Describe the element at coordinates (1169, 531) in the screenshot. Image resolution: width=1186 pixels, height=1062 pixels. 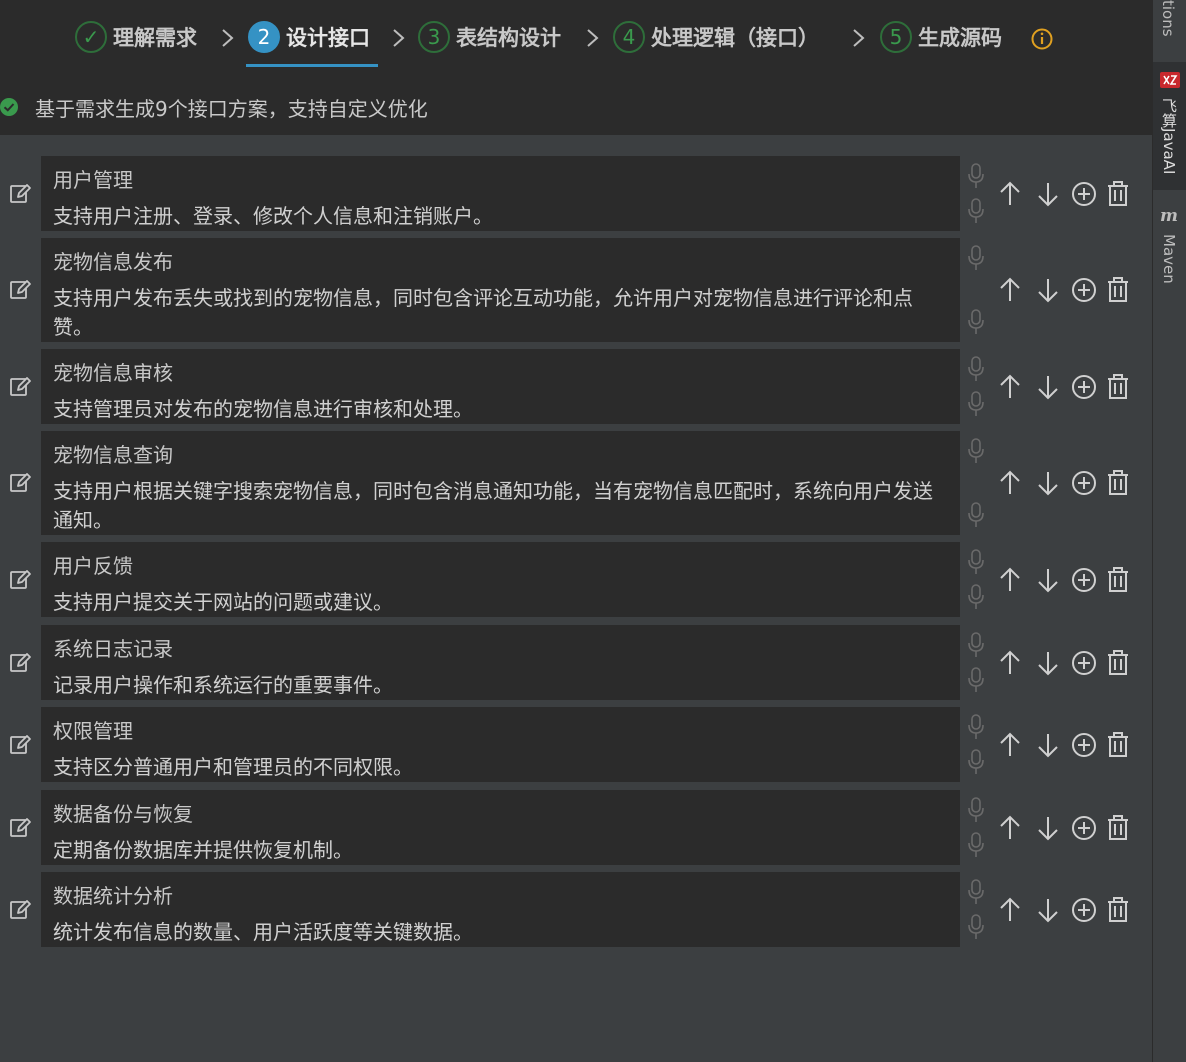
I see `tool-window-strip: tions 飞算JavaAI m Maven` at that location.